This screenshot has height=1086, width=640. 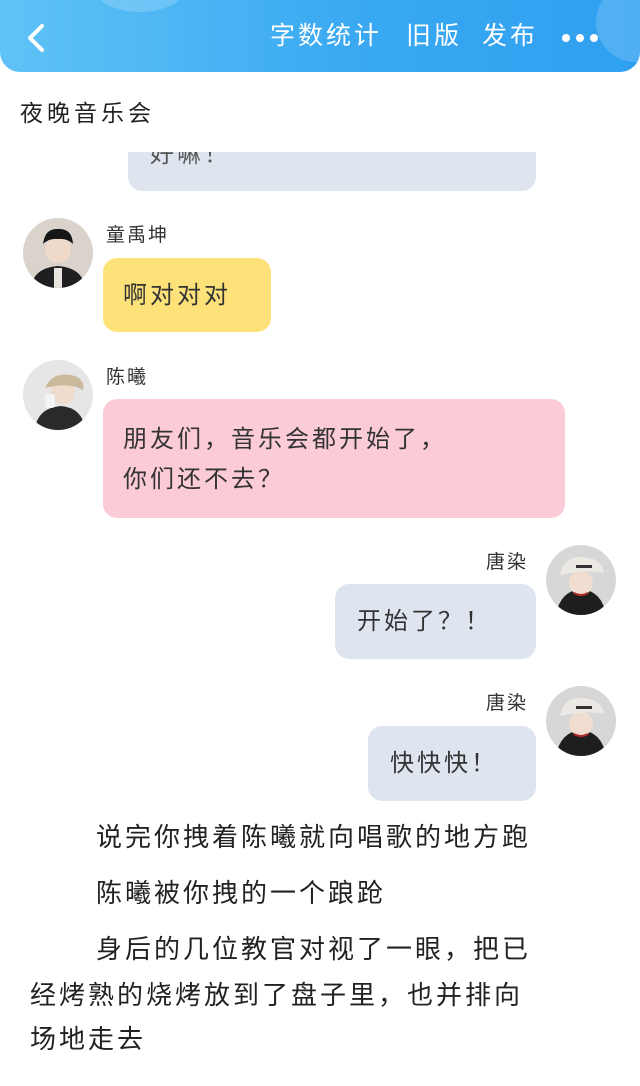 I want to click on back-button, so click(x=36, y=38).